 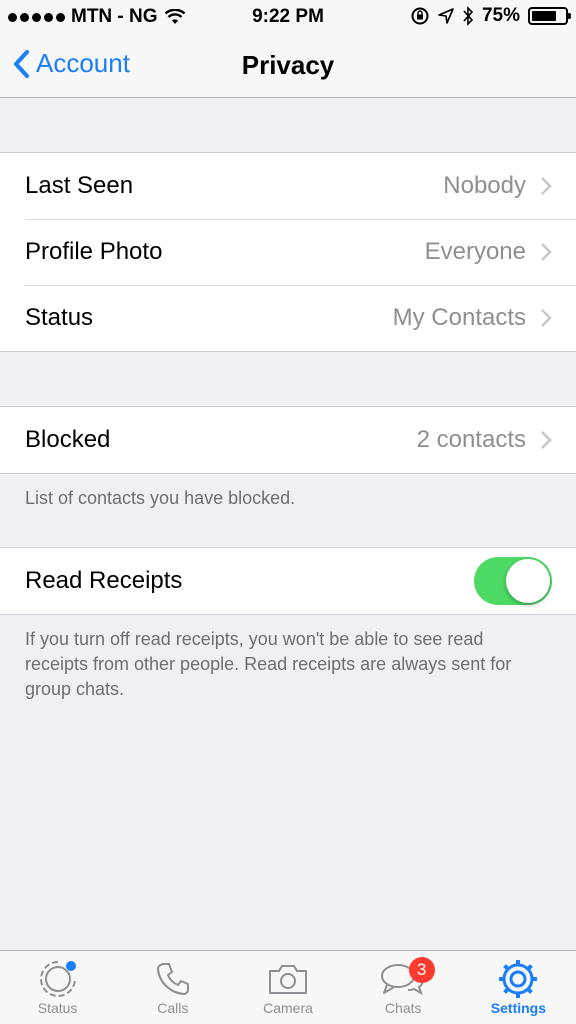 What do you see at coordinates (403, 987) in the screenshot?
I see `tab-chats: 3 Chats` at bounding box center [403, 987].